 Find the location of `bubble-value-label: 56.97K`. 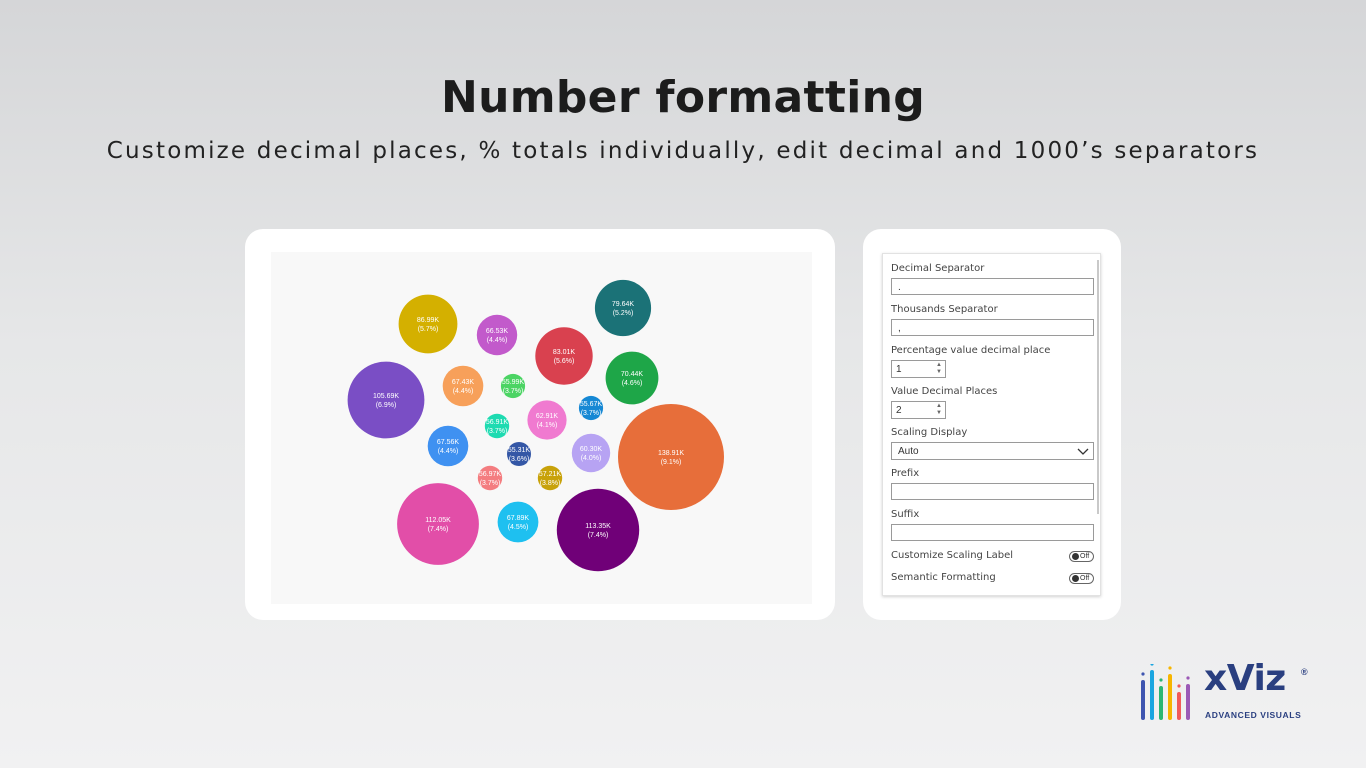

bubble-value-label: 56.97K is located at coordinates (490, 474).